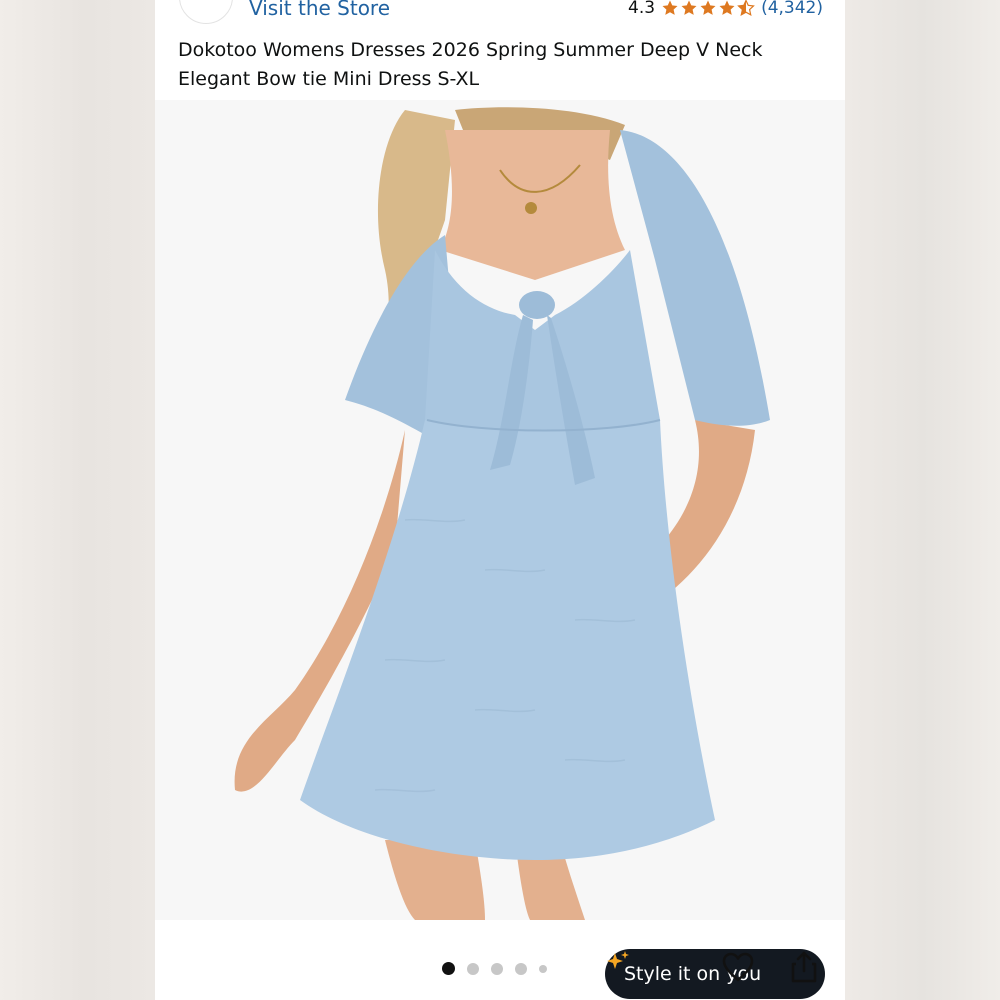 This screenshot has height=1000, width=1000. I want to click on carousel-indicator, so click(494, 968).